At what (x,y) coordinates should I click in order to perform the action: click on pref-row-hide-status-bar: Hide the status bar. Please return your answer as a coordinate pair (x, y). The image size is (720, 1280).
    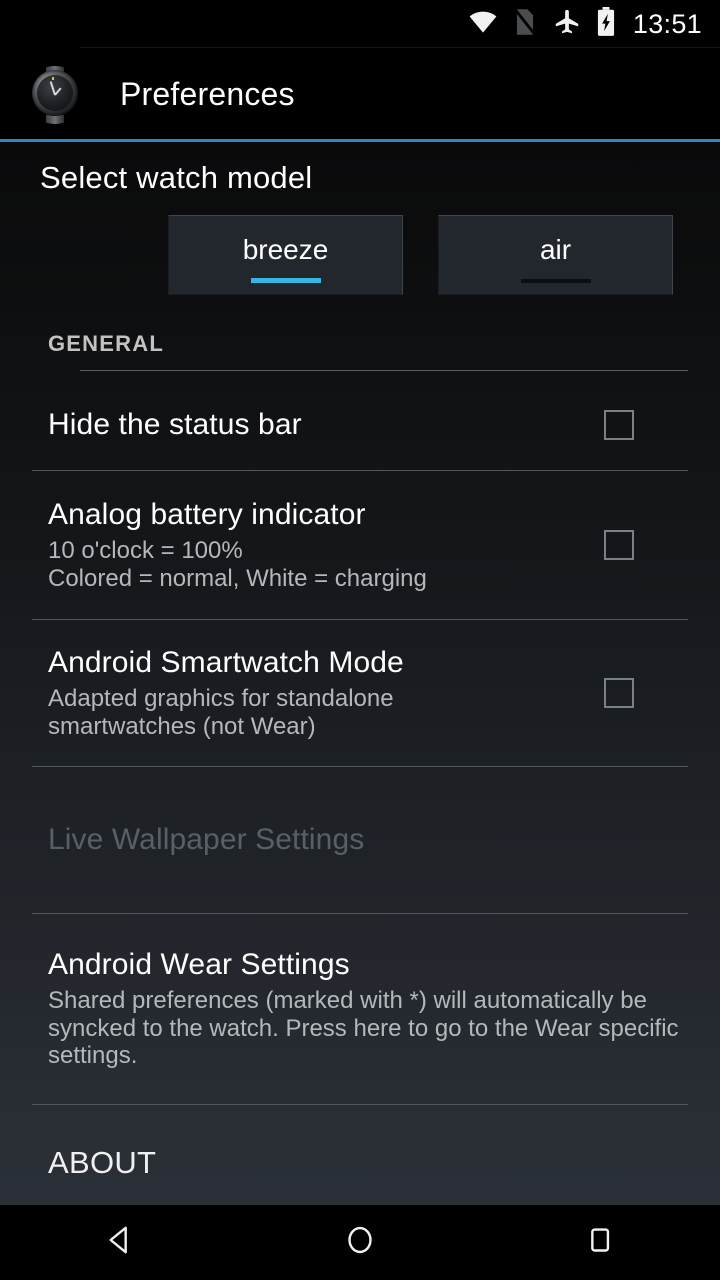
    Looking at the image, I should click on (360, 425).